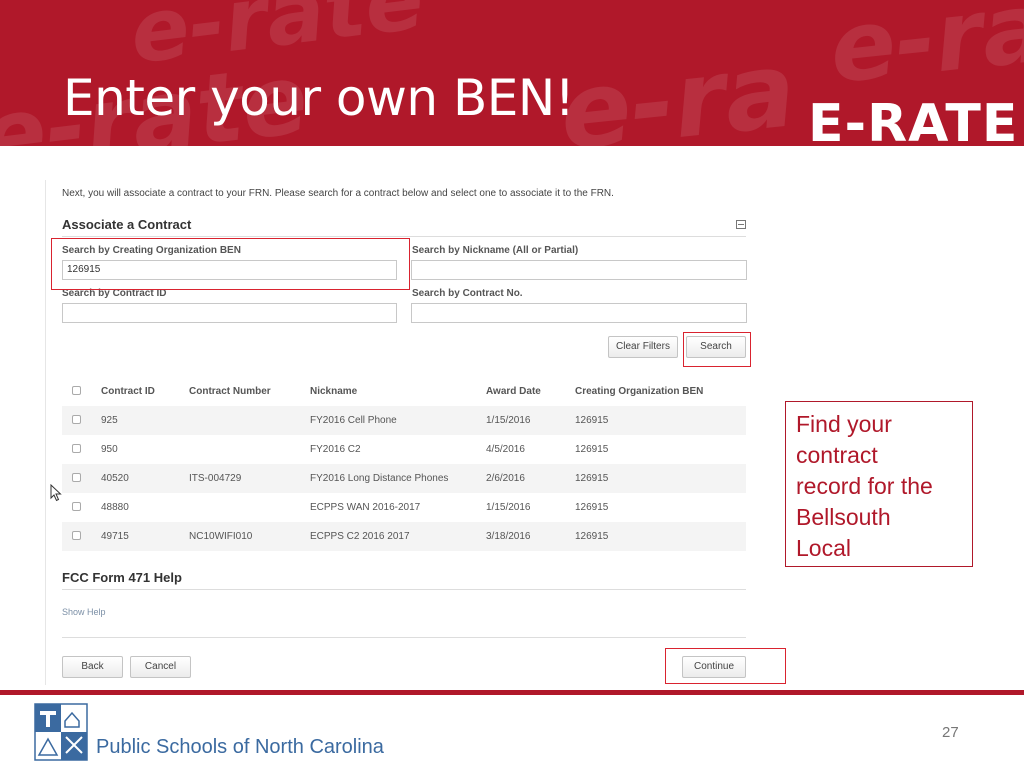 The image size is (1024, 768). Describe the element at coordinates (127, 224) in the screenshot. I see `section-title: Associate a Contract` at that location.